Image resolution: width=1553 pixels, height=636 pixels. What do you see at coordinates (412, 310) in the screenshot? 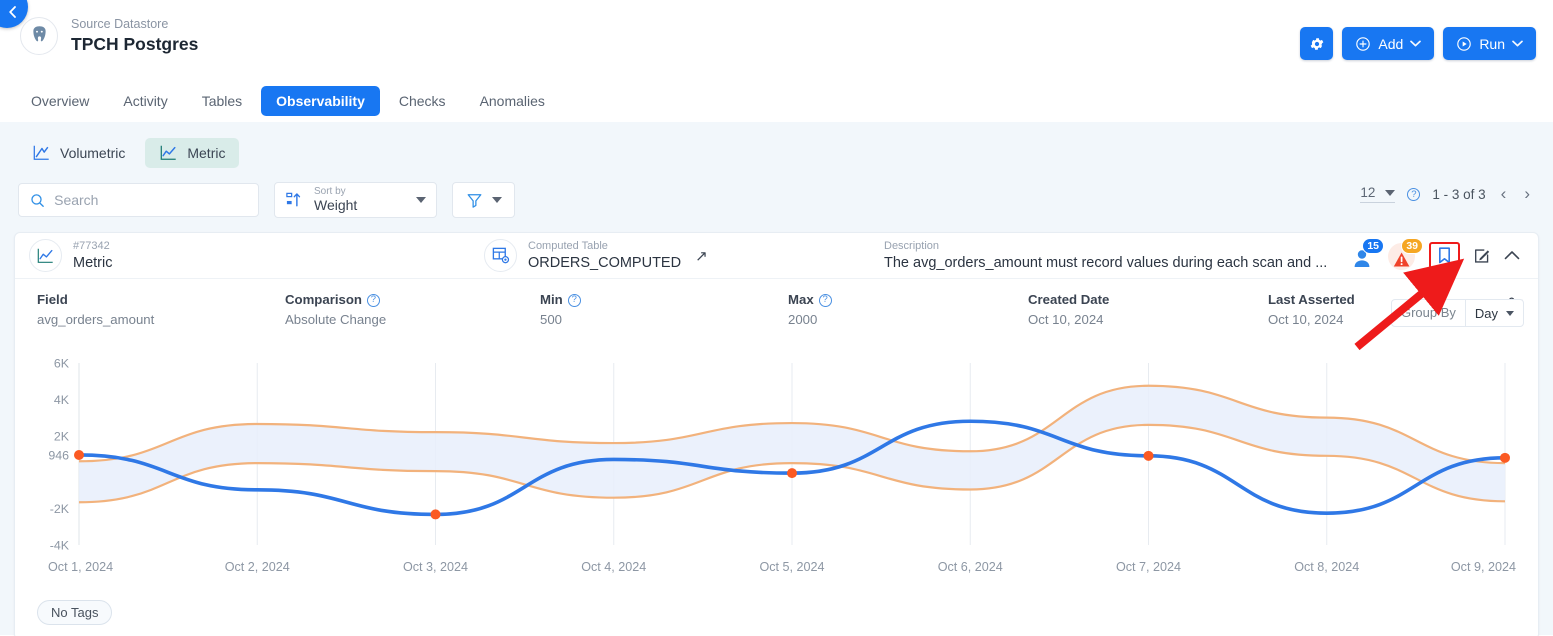
I see `meta-comparison: Comparison ? Absolute Change` at bounding box center [412, 310].